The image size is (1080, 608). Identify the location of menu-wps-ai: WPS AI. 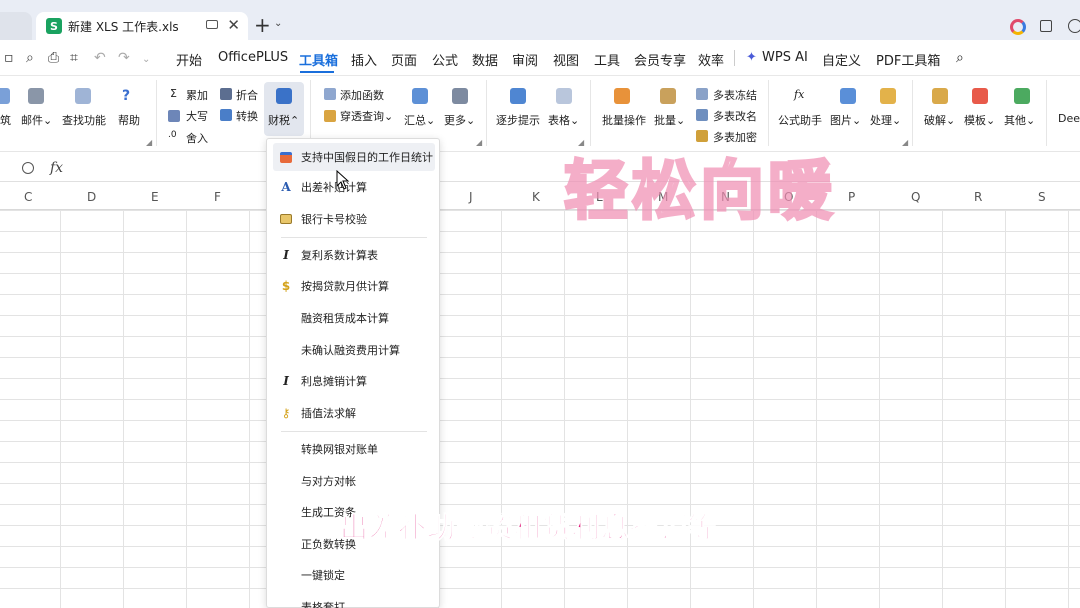
(785, 57).